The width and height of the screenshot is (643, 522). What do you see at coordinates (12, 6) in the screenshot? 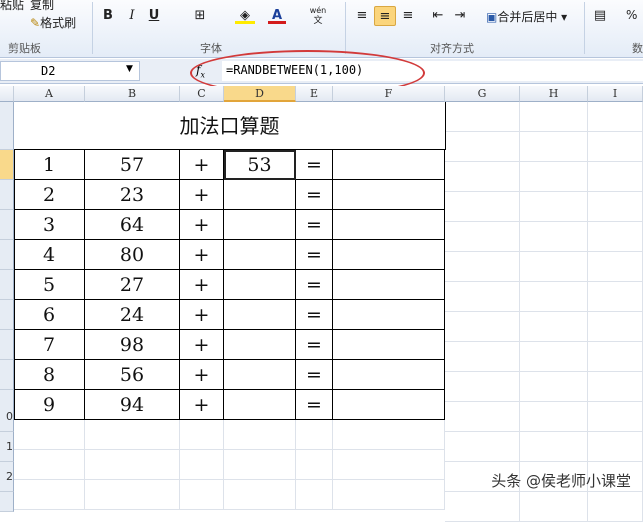
I see `paste-button: 粘贴` at bounding box center [12, 6].